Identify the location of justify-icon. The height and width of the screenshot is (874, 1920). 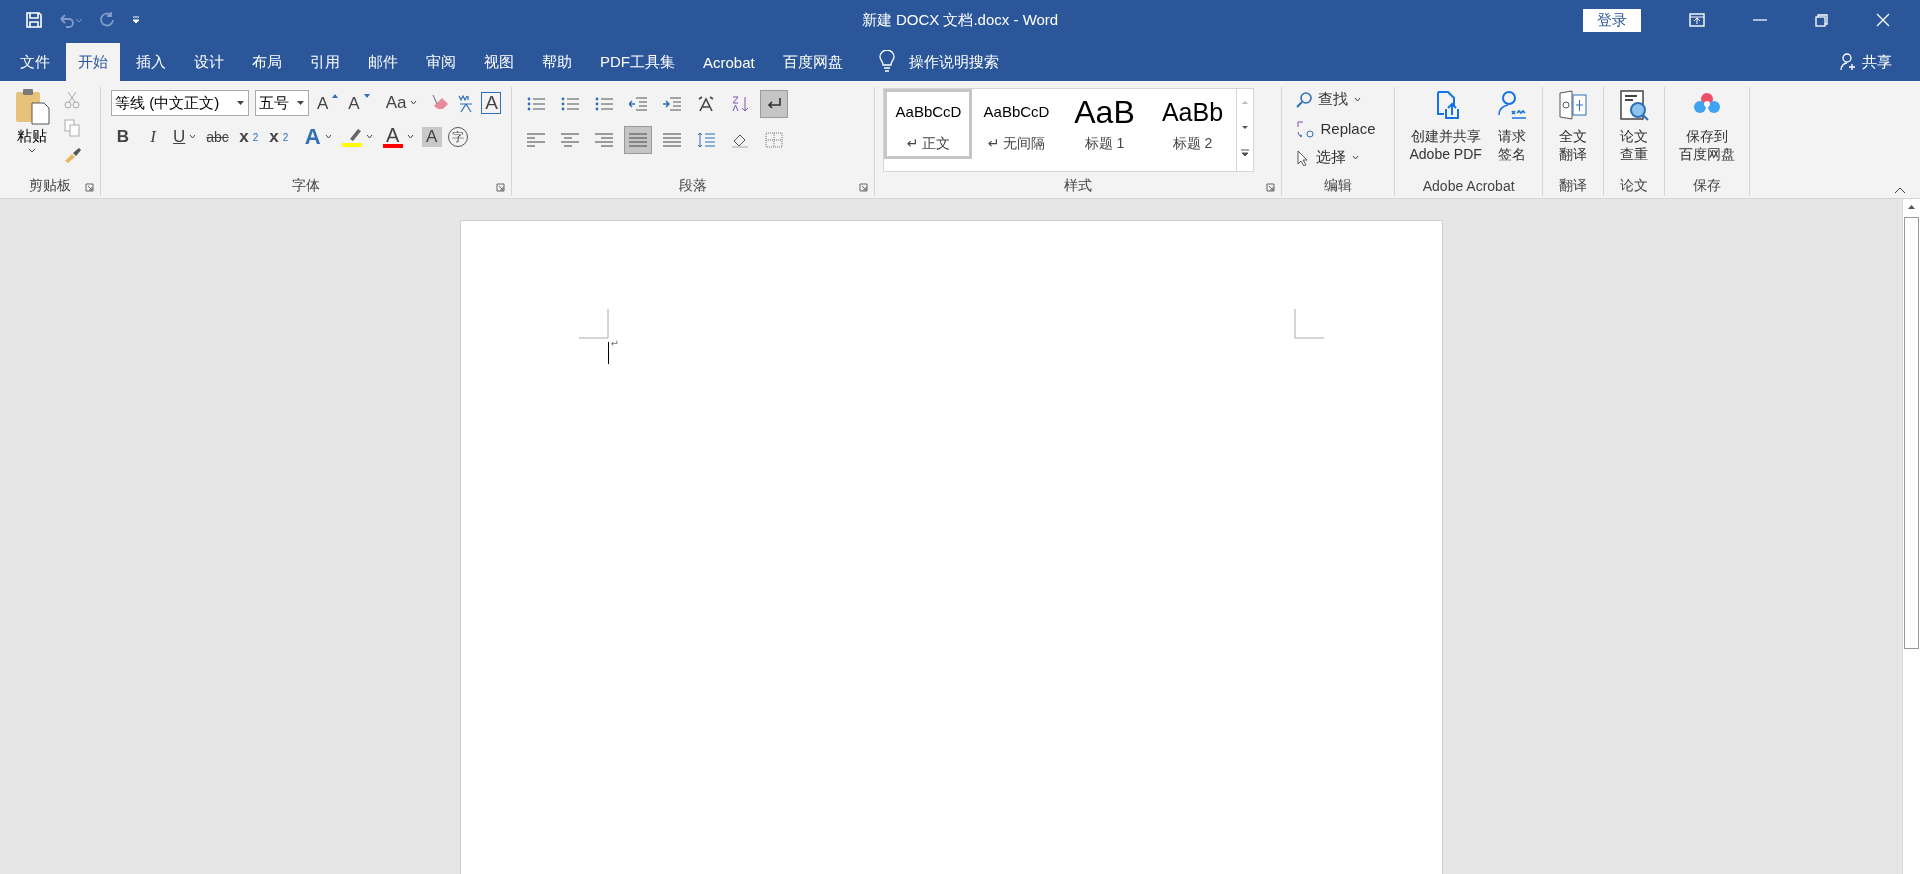
(638, 140).